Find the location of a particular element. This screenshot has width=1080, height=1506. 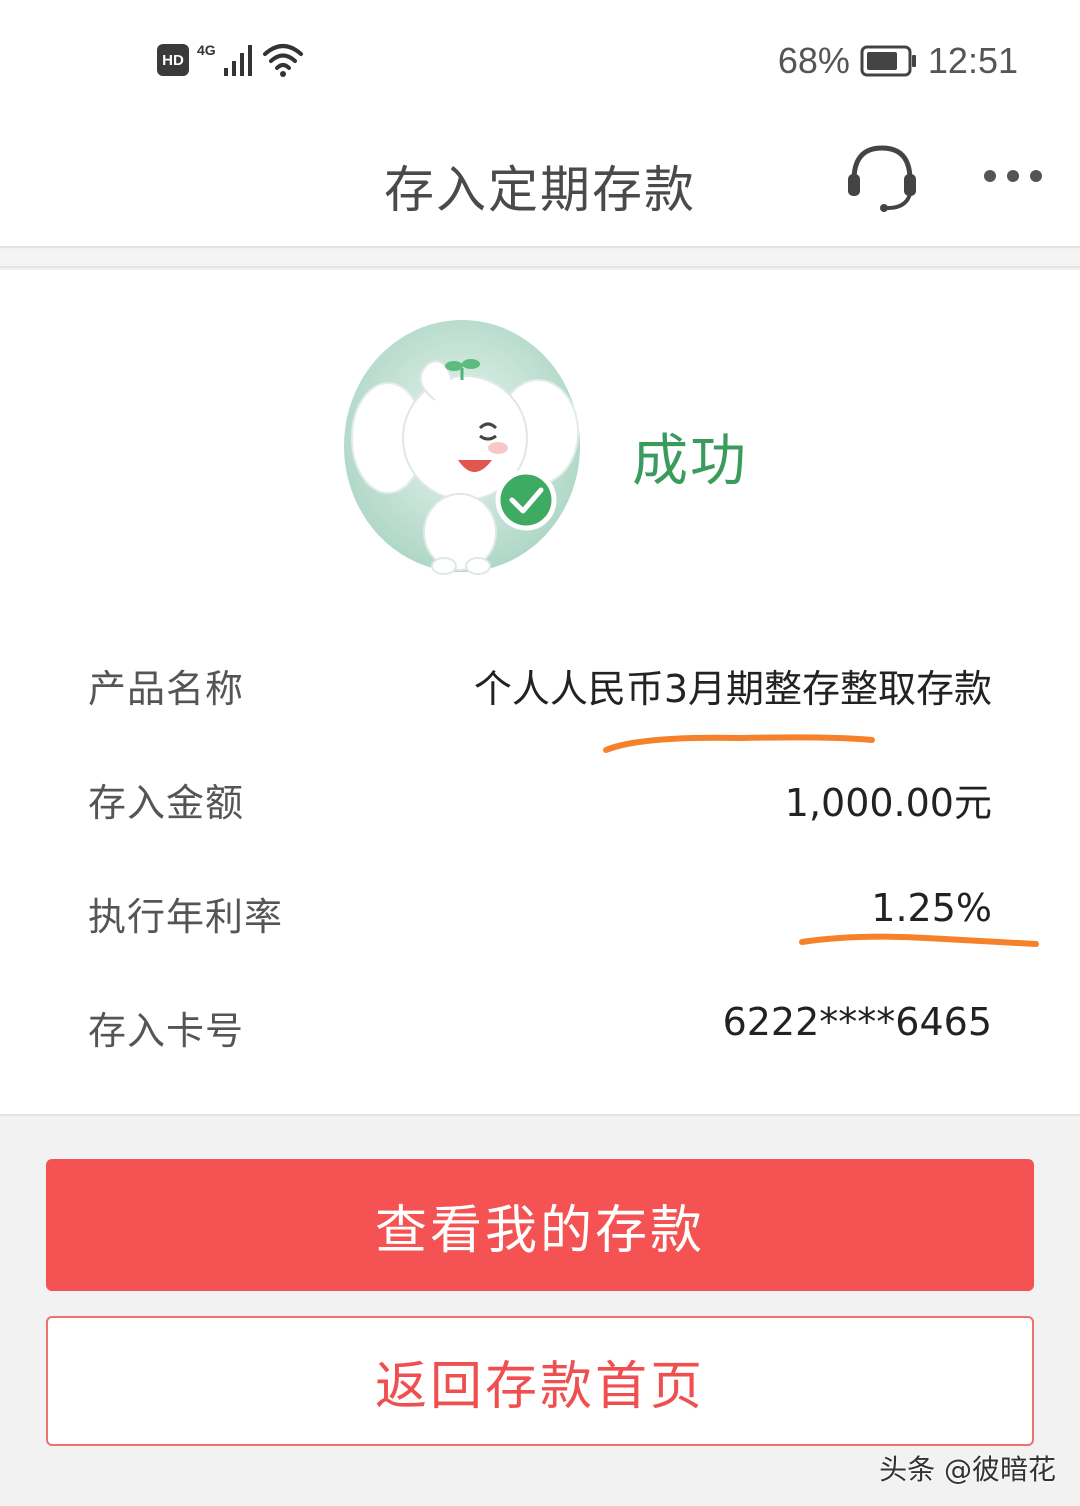

watermark: 头条 @彼暗花 is located at coordinates (967, 1469).